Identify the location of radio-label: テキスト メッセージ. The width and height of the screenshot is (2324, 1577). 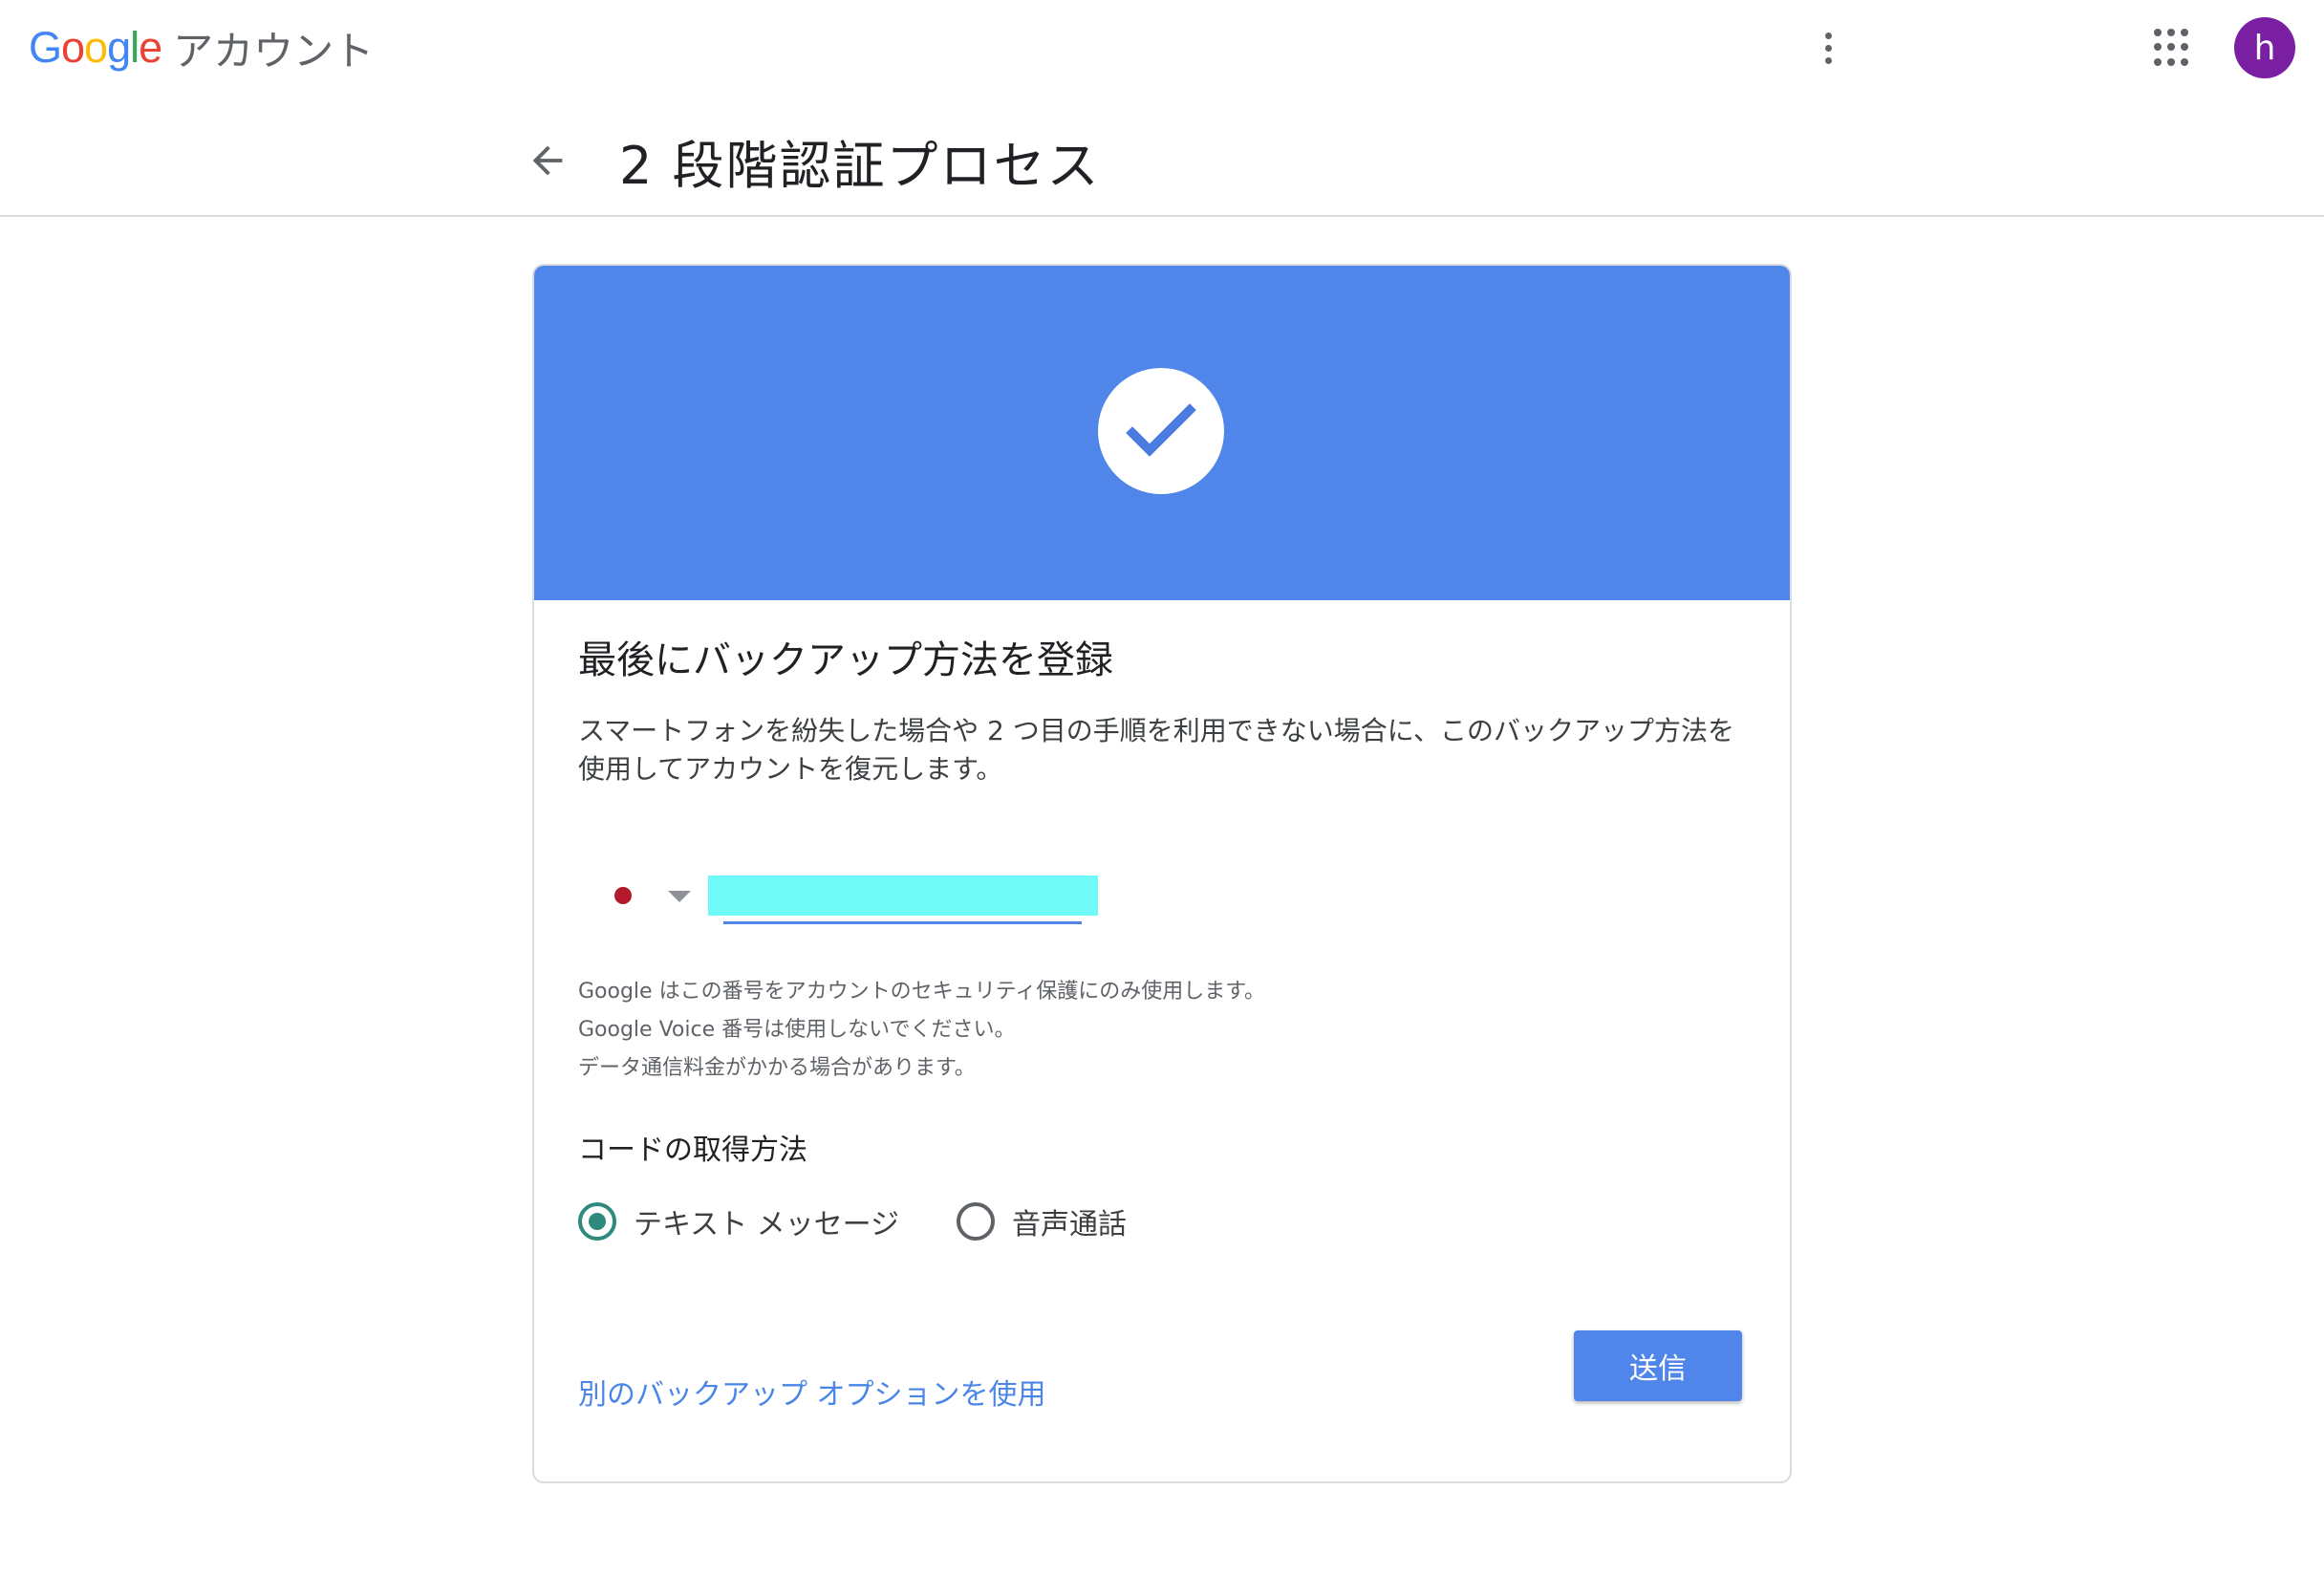
(767, 1225).